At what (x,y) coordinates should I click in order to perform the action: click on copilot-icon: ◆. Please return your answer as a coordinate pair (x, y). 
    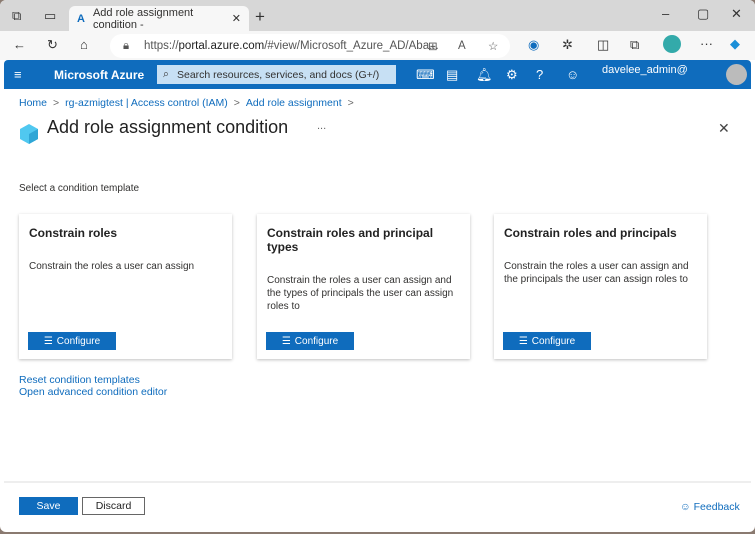
    Looking at the image, I should click on (735, 44).